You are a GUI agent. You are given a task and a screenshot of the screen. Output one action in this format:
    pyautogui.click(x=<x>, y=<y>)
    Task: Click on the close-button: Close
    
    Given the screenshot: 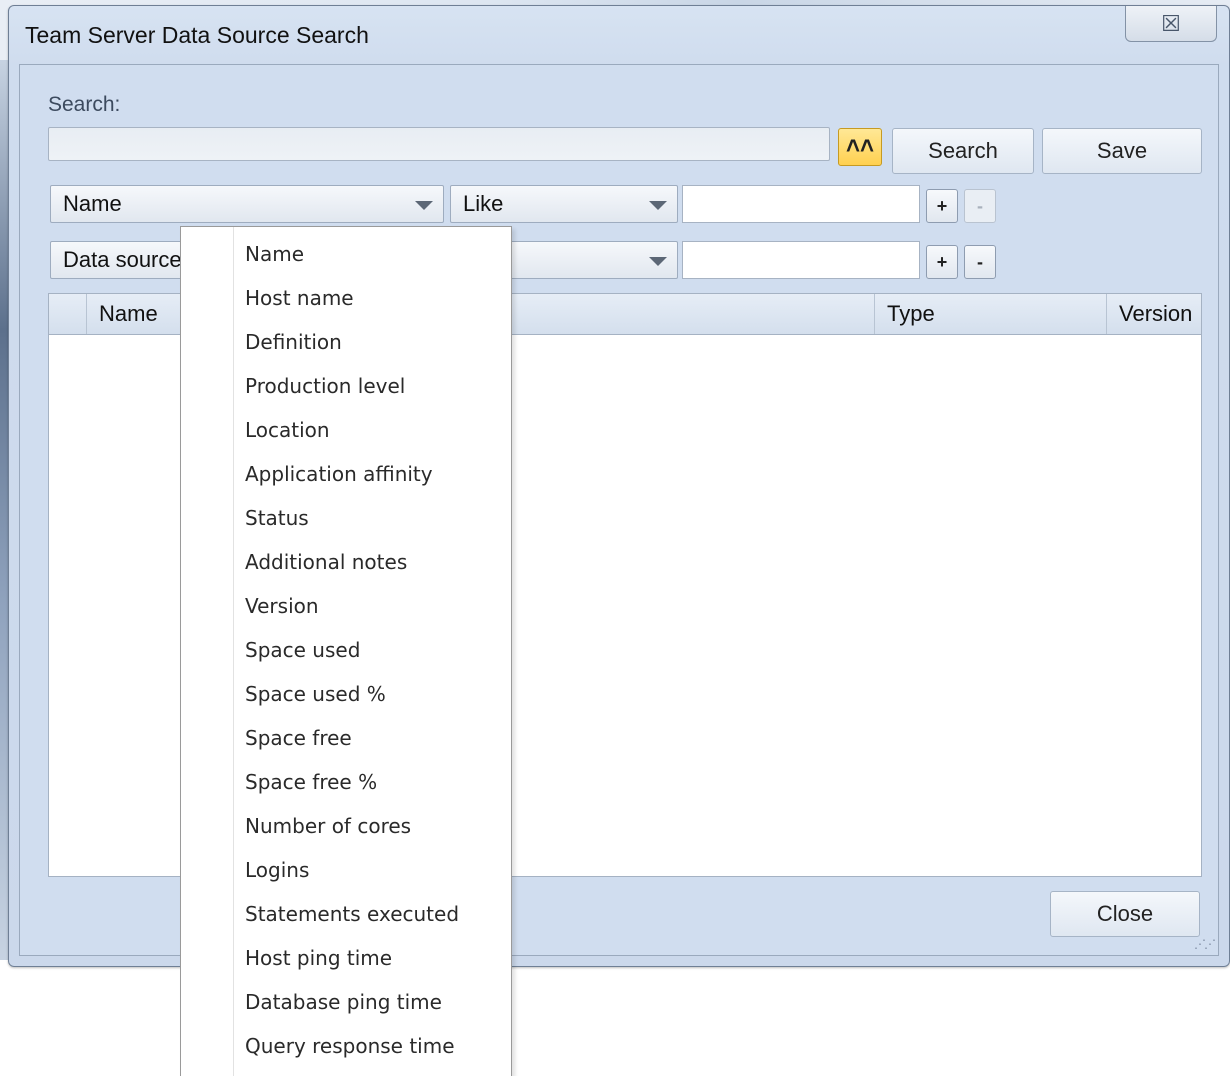 What is the action you would take?
    pyautogui.click(x=1125, y=914)
    